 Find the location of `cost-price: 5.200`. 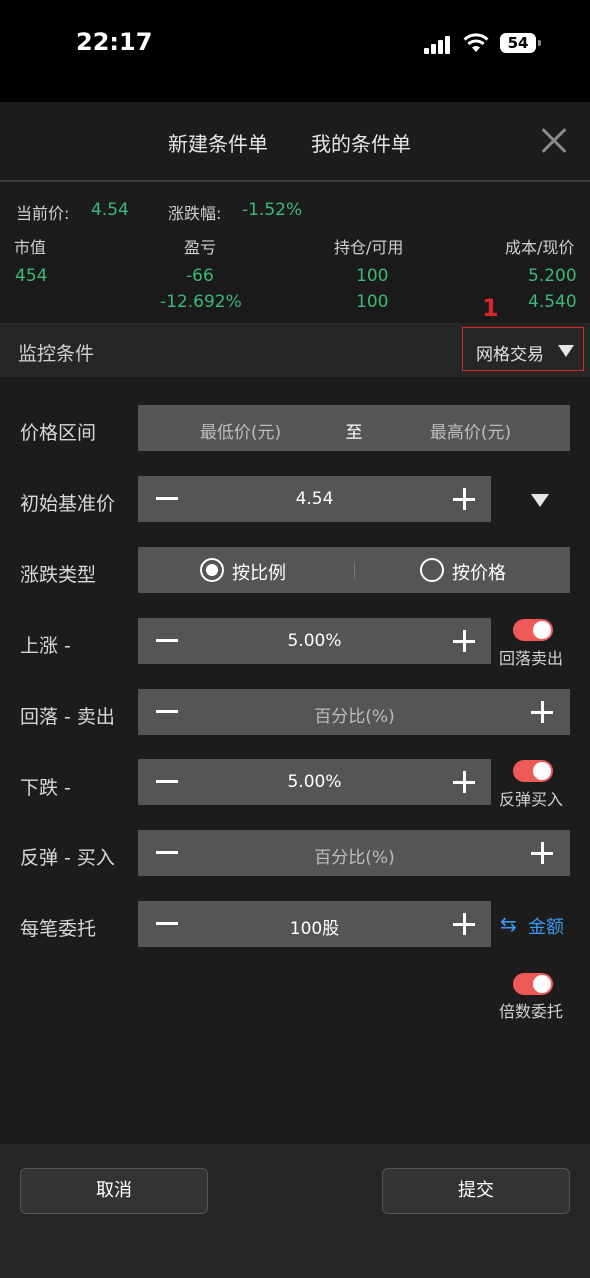

cost-price: 5.200 is located at coordinates (552, 276).